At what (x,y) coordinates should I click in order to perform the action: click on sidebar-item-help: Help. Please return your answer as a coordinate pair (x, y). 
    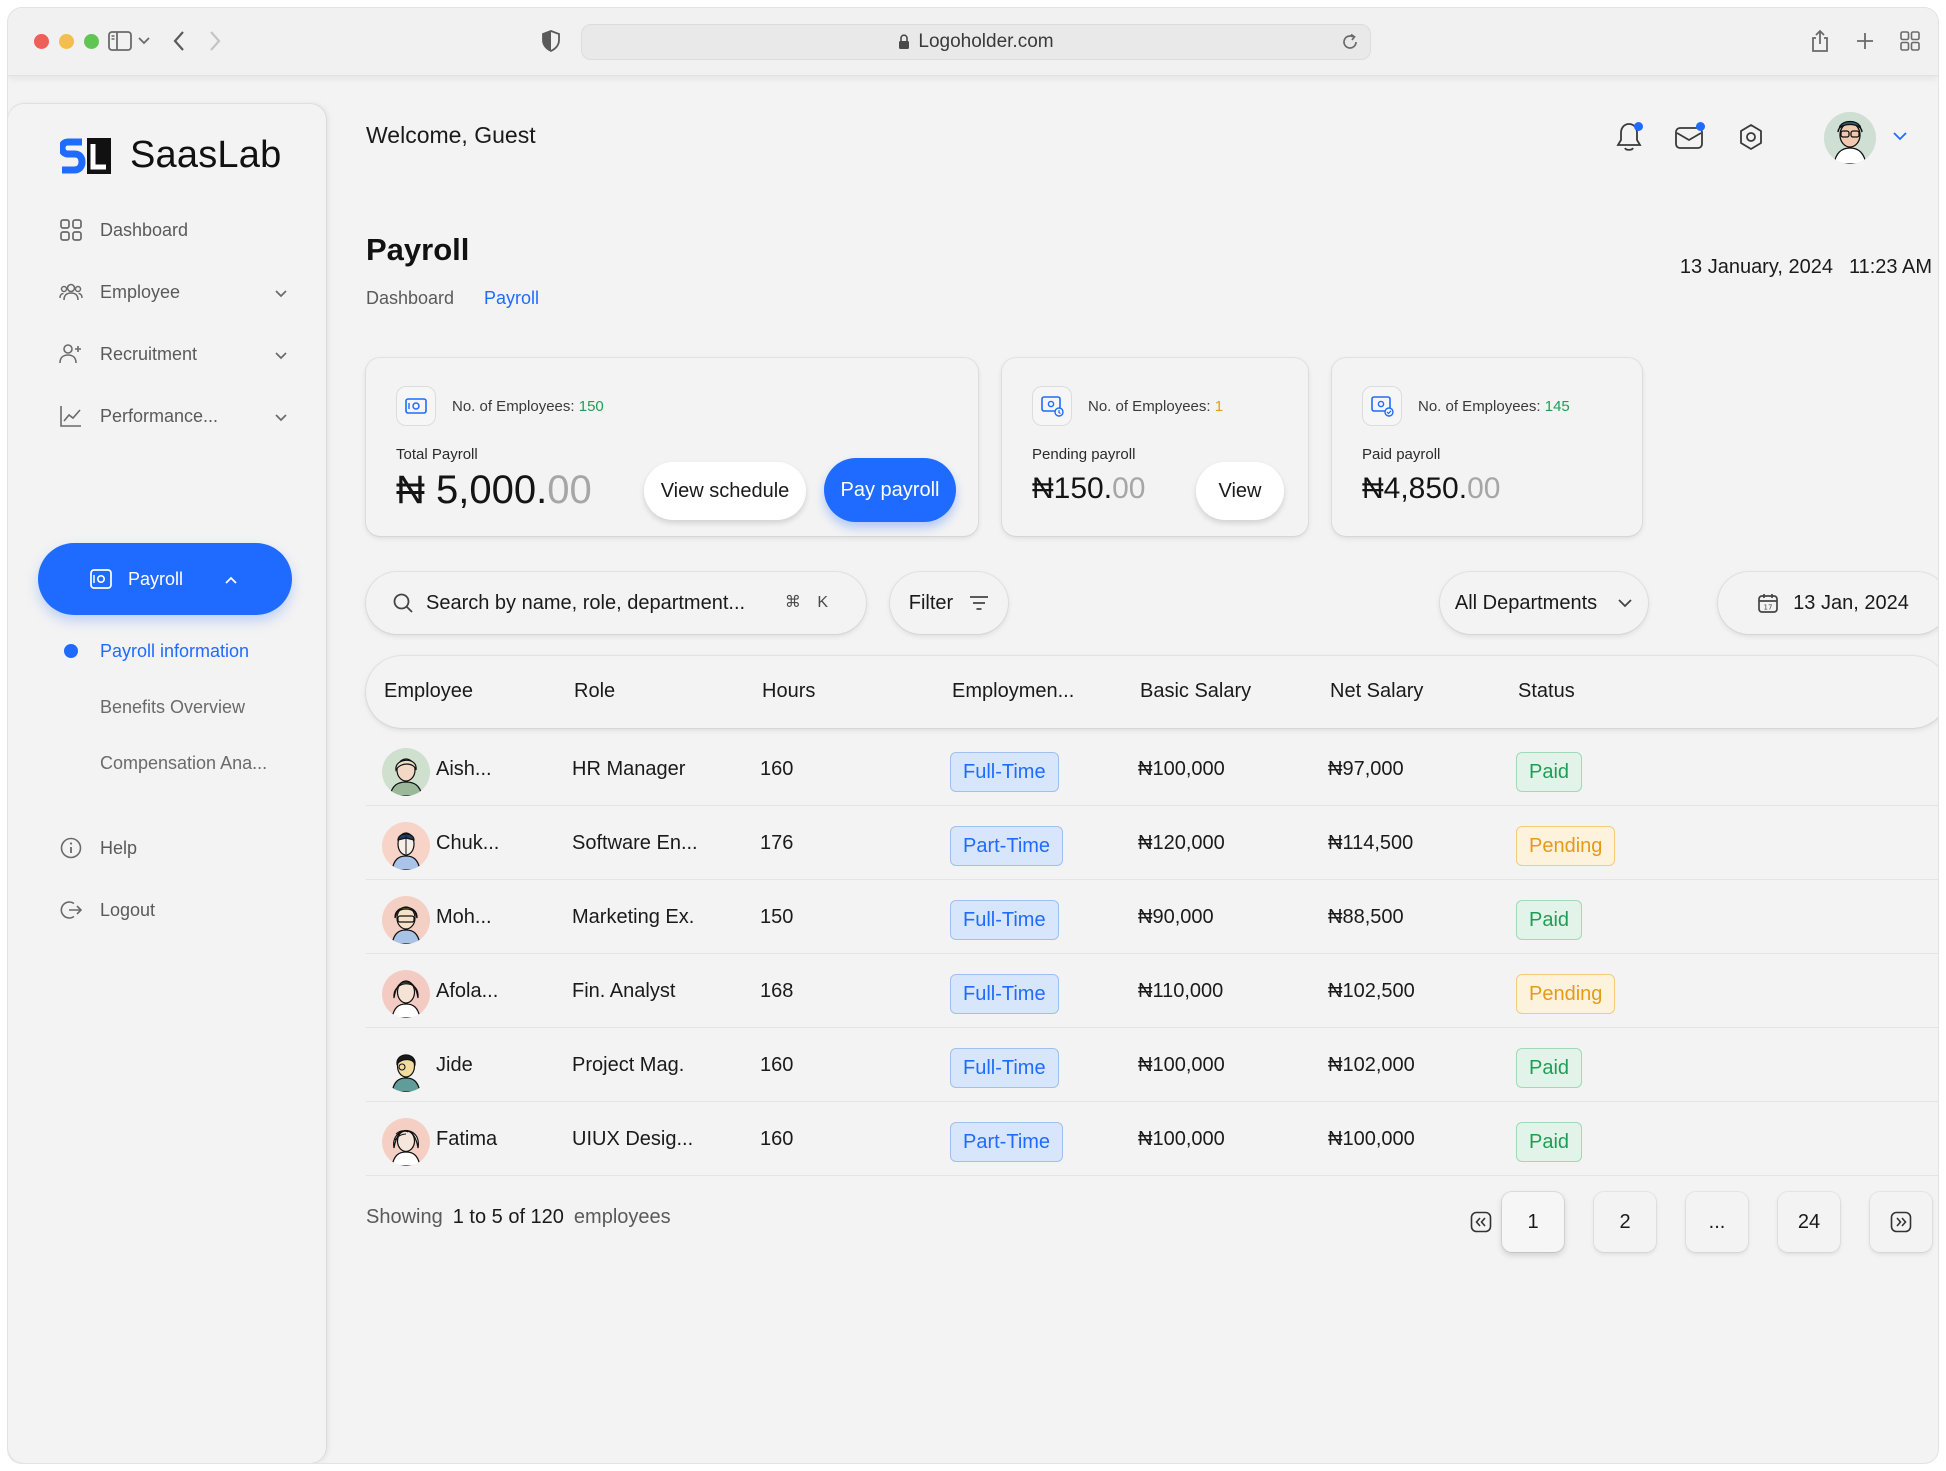
    Looking at the image, I should click on (173, 848).